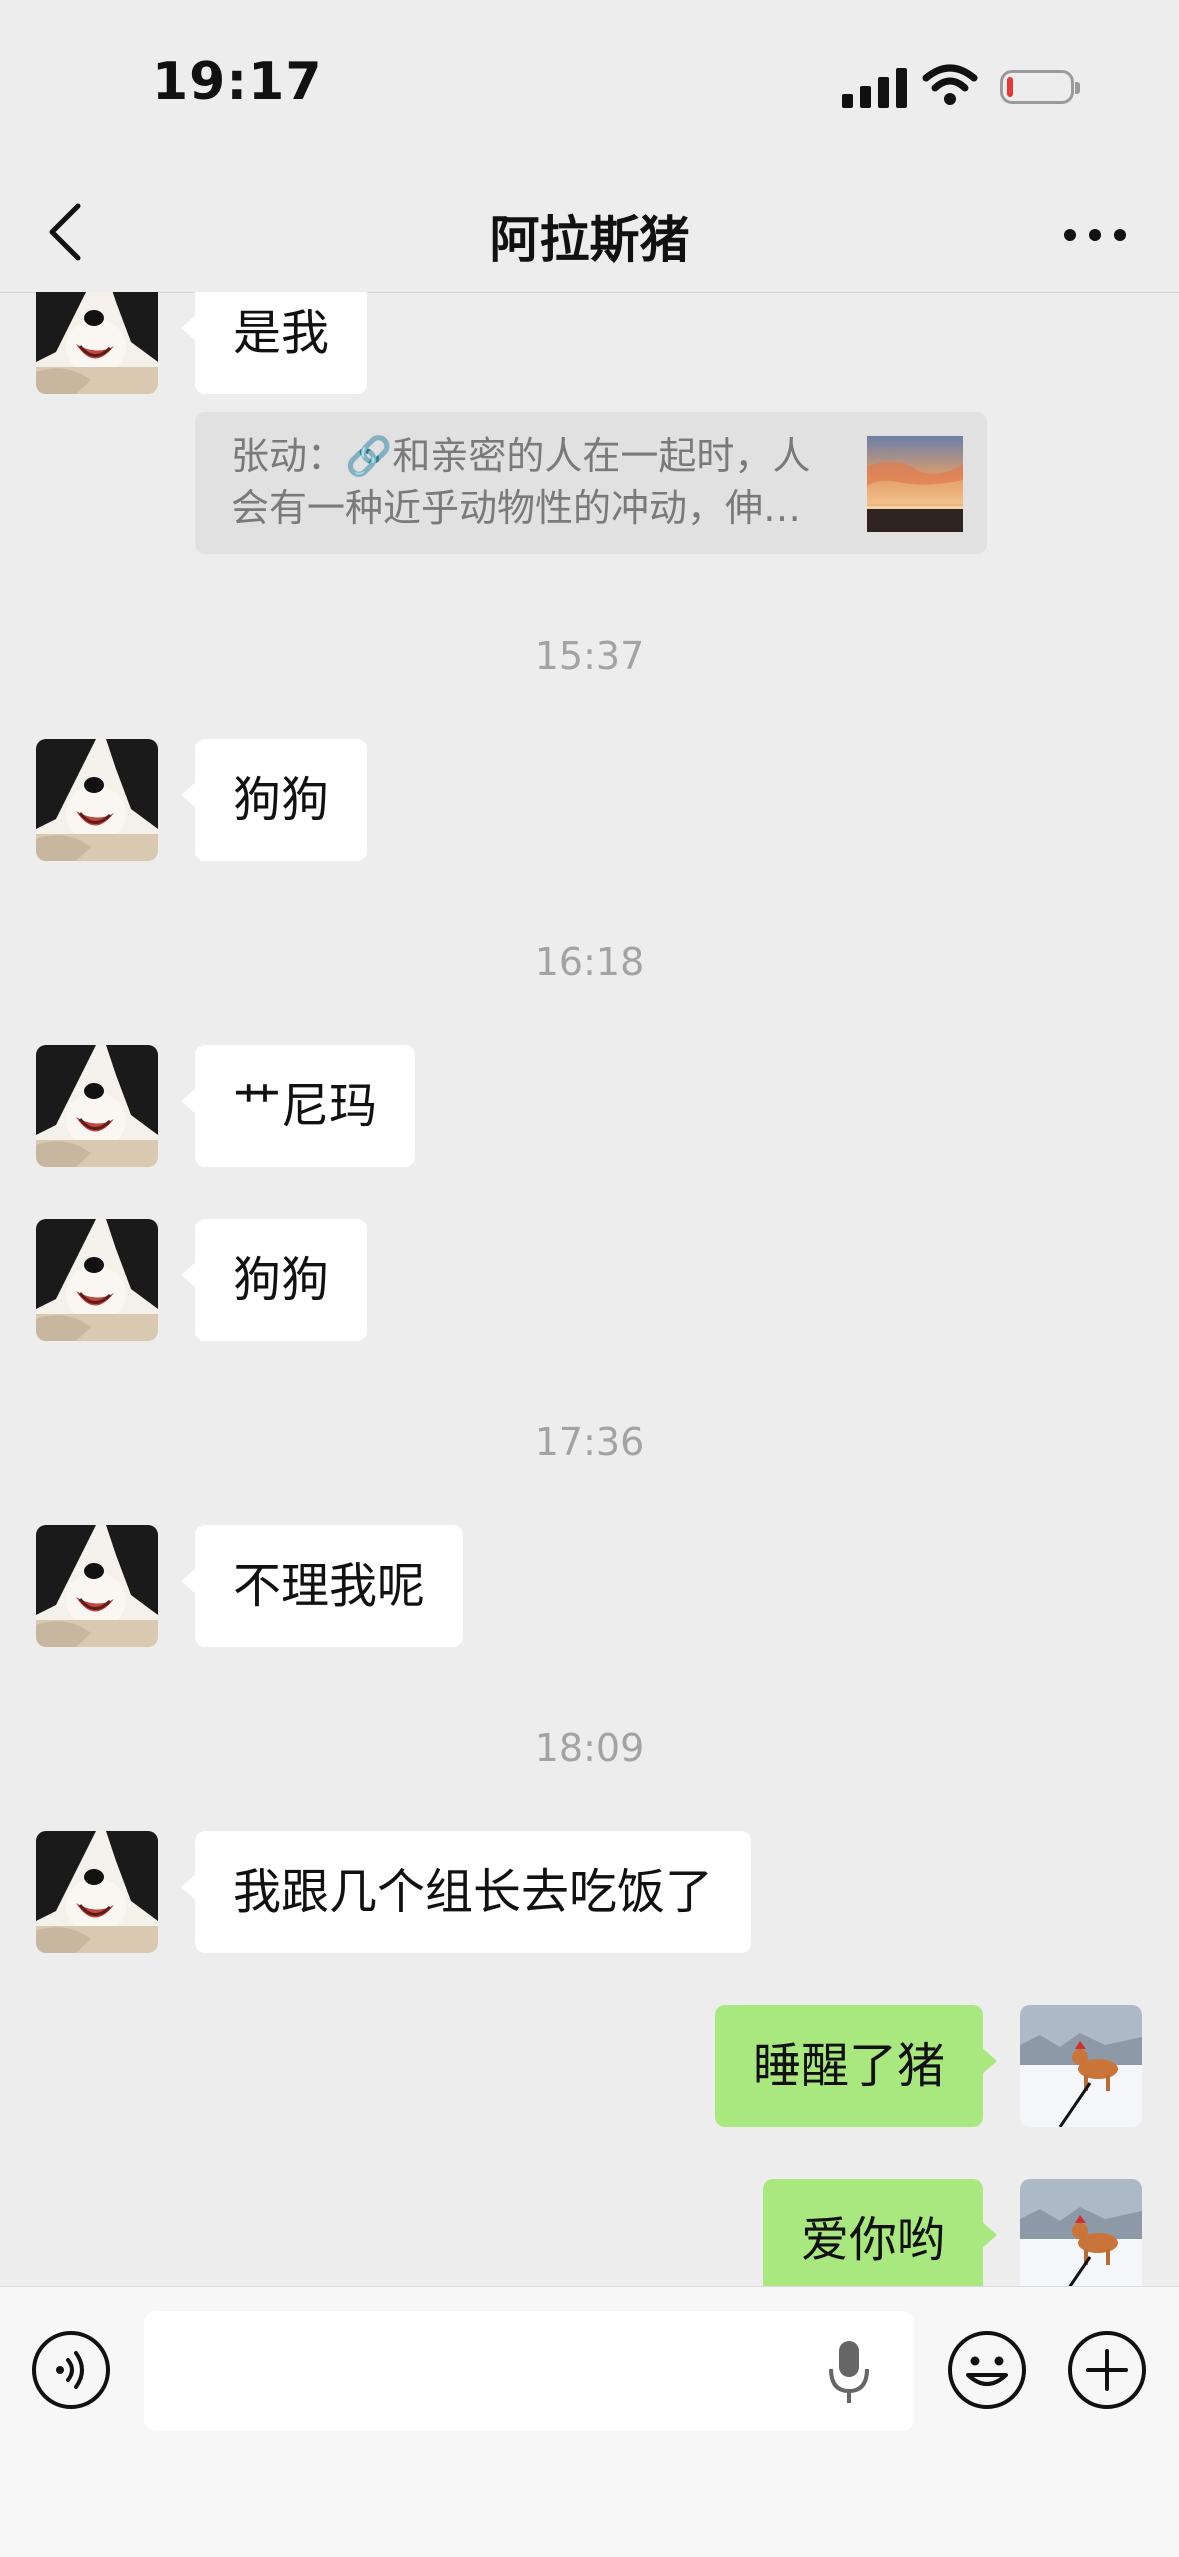 Image resolution: width=1179 pixels, height=2557 pixels. Describe the element at coordinates (298, 1106) in the screenshot. I see `incoming-message: 艹尼玛` at that location.